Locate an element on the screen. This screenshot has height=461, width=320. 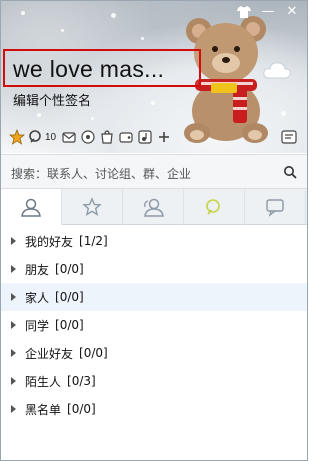
tab-groups is located at coordinates (153, 207).